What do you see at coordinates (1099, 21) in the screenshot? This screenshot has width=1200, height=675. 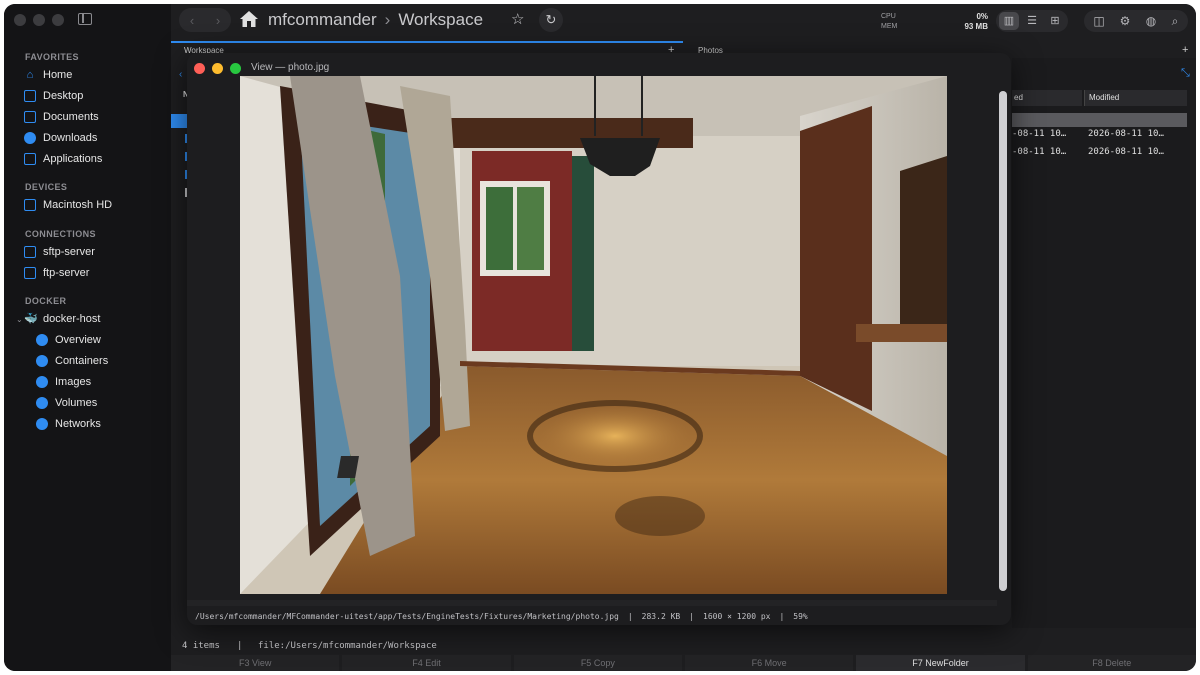 I see `inspector-icon: ◫` at bounding box center [1099, 21].